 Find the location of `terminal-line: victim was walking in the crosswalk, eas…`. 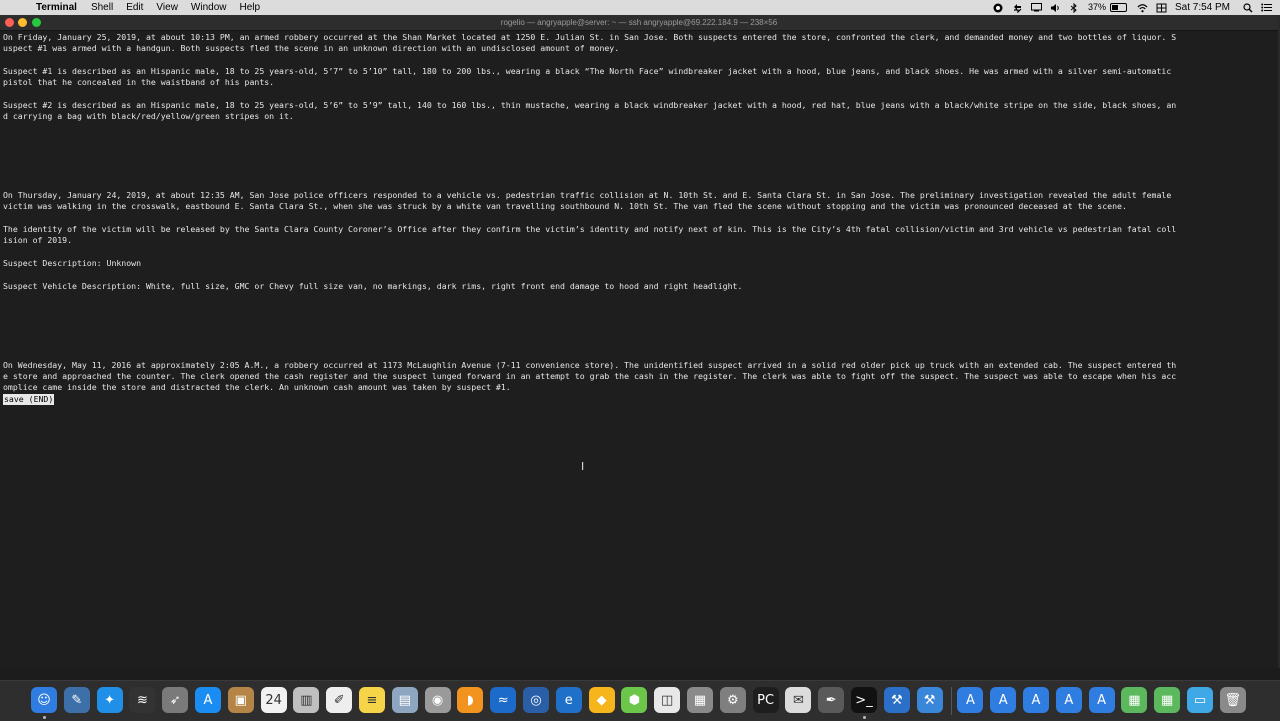

terminal-line: victim was walking in the crosswalk, eas… is located at coordinates (565, 206).